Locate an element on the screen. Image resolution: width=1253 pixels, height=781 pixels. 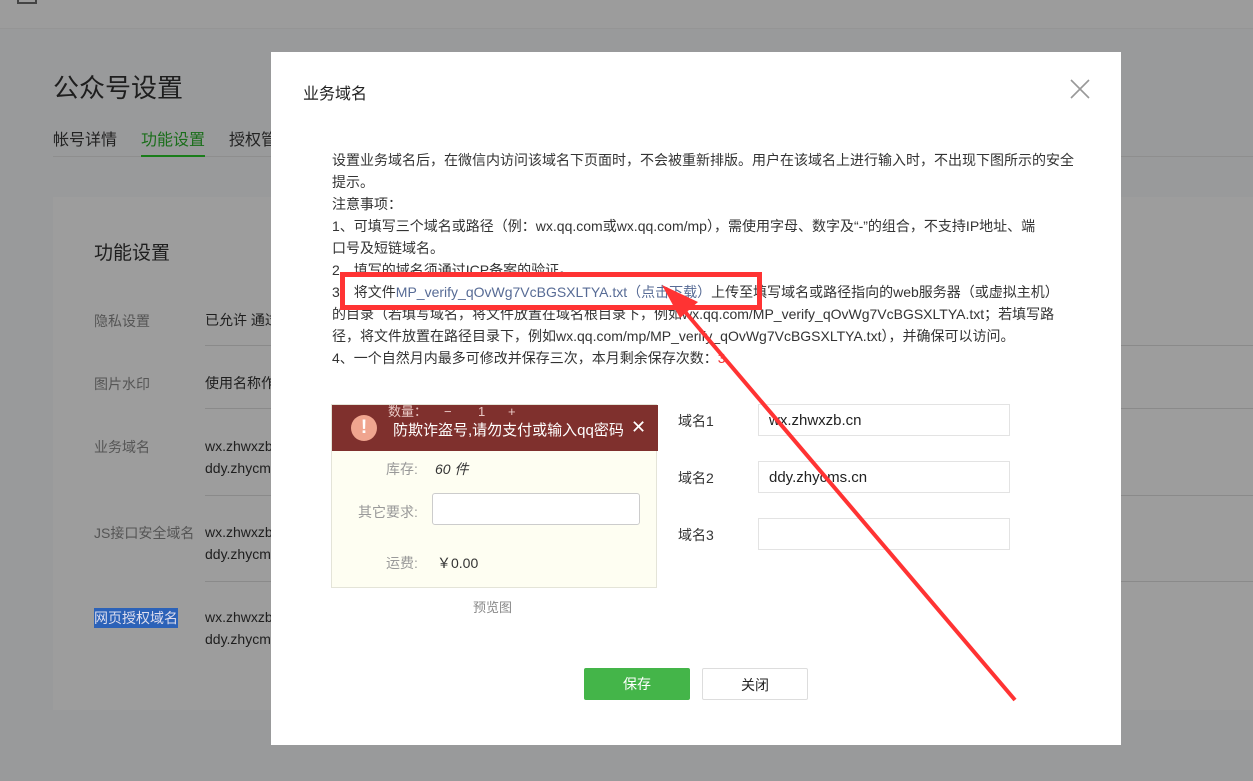
row-value: 使用名称作 is located at coordinates (240, 383).